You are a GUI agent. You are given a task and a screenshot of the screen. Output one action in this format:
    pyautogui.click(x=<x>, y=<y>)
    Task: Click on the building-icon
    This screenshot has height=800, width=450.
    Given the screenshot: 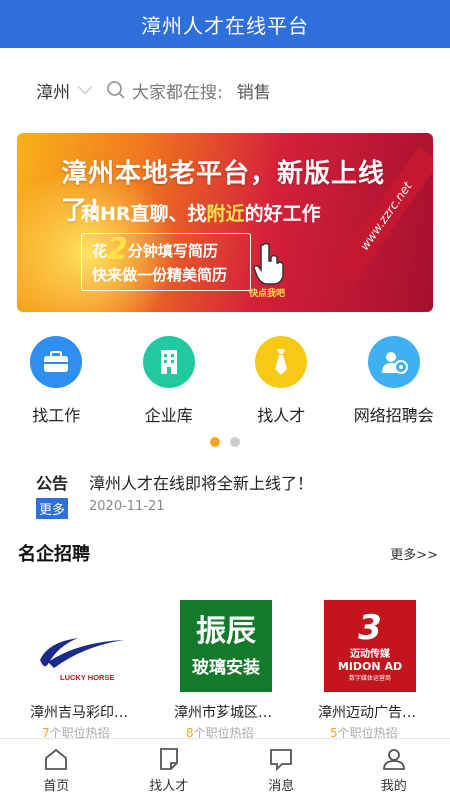 What is the action you would take?
    pyautogui.click(x=168, y=362)
    